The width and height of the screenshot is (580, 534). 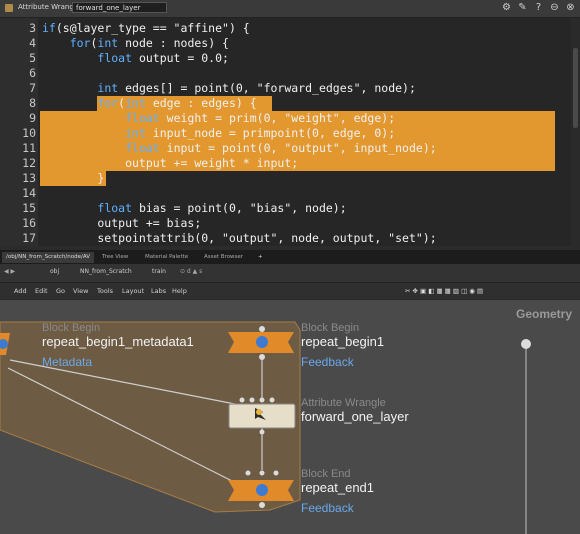 I want to click on menu-view: View, so click(x=80, y=291).